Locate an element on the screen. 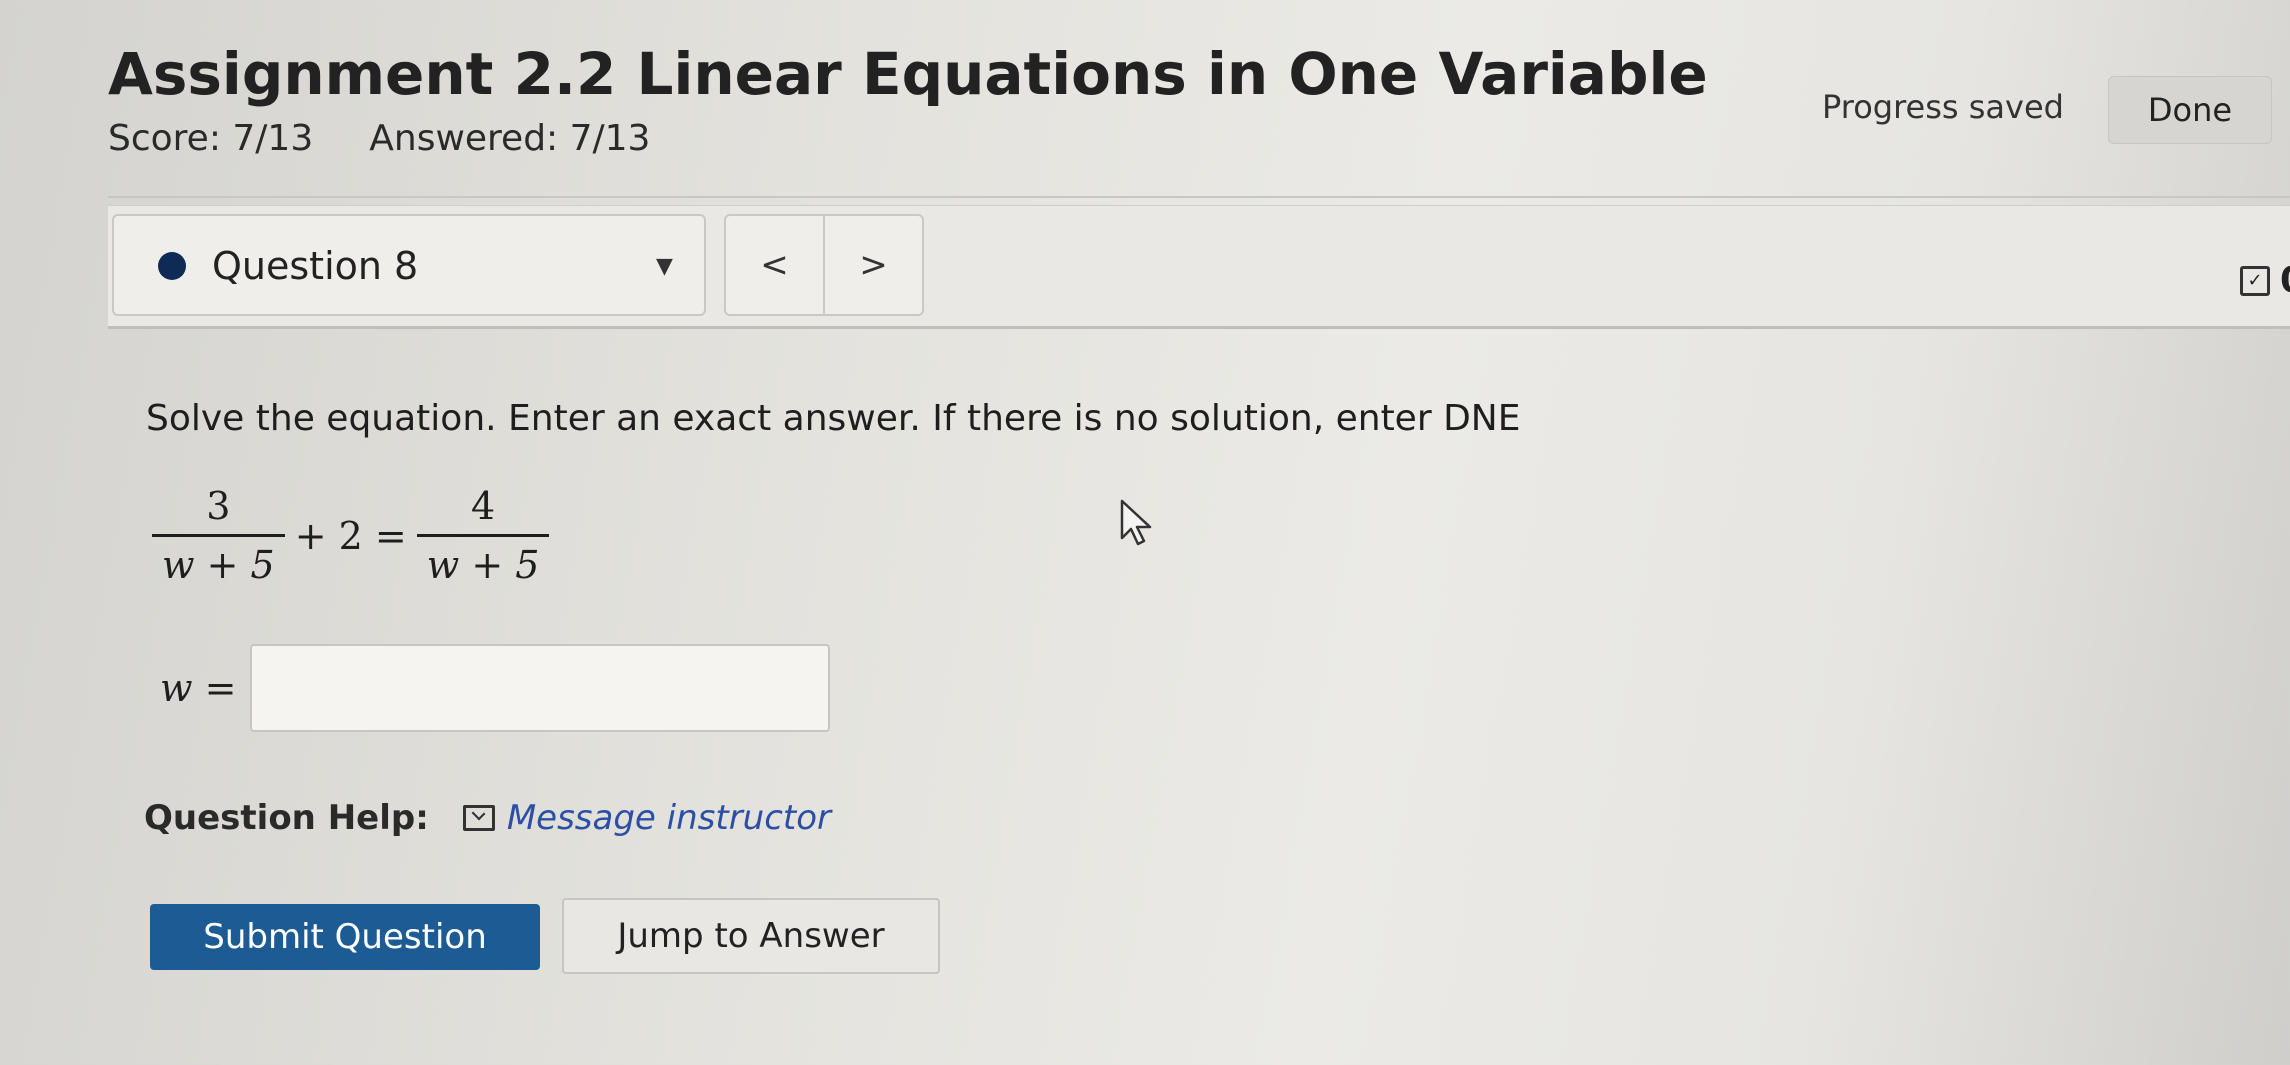 The image size is (2290, 1065). equation: 3 w + 5 + 2 = 4 w + 5 is located at coordinates (351, 535).